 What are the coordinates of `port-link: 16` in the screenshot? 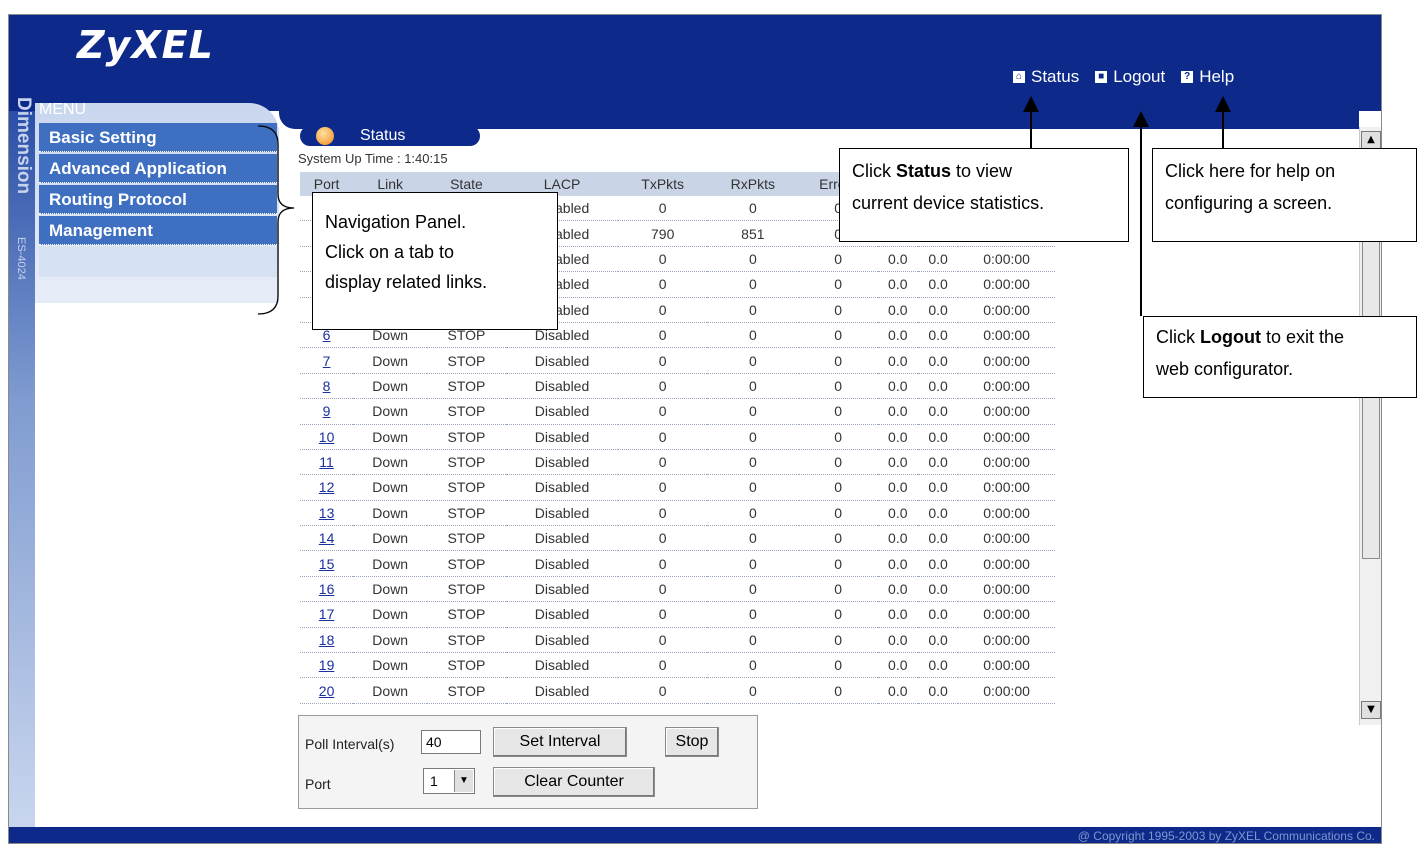 It's located at (327, 589).